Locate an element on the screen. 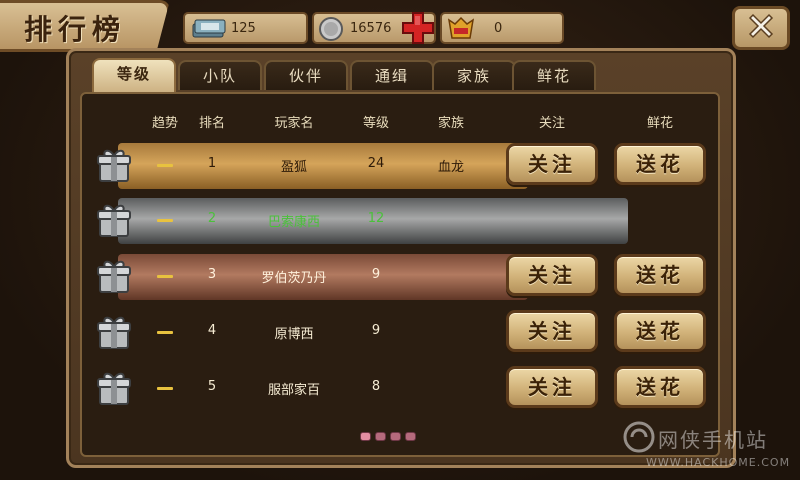  level-cell: 24 is located at coordinates (376, 163).